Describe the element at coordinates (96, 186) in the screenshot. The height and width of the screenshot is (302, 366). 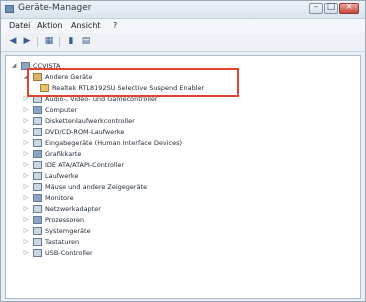
I see `tree-item-label: Mäuse und andere Zeigegeräte` at that location.